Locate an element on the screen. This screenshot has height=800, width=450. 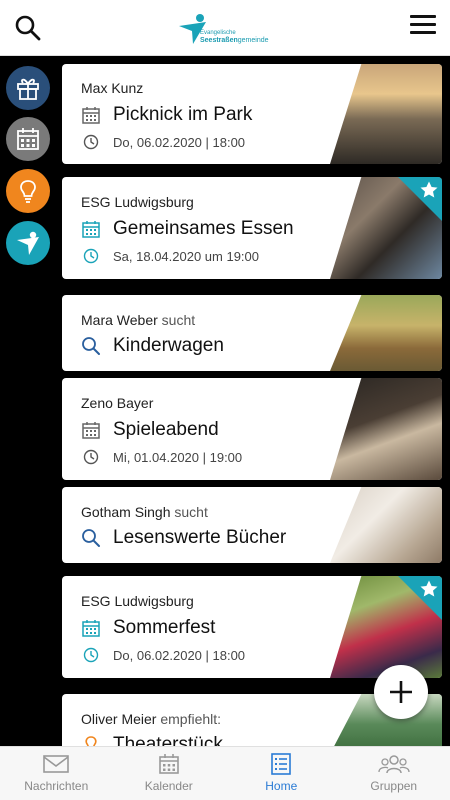
rail-gift-button is located at coordinates (28, 88).